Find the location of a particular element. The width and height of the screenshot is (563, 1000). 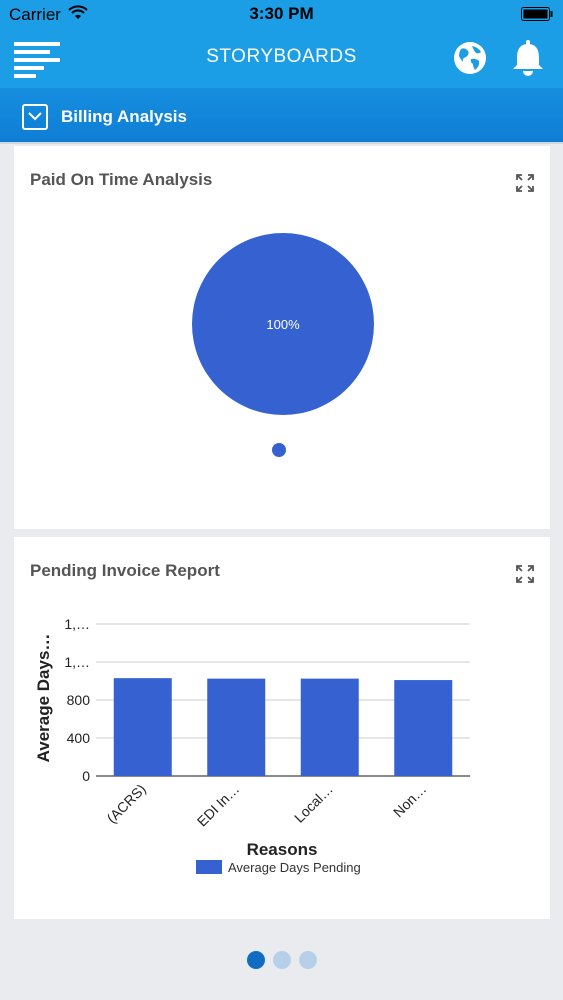

bell-icon is located at coordinates (528, 58).